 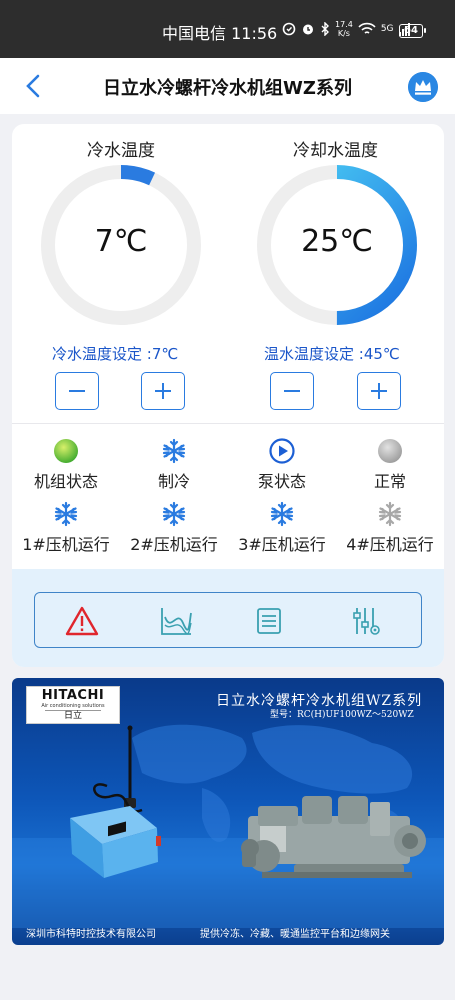 What do you see at coordinates (173, 481) in the screenshot?
I see `cooling-mode-label: 制冷` at bounding box center [173, 481].